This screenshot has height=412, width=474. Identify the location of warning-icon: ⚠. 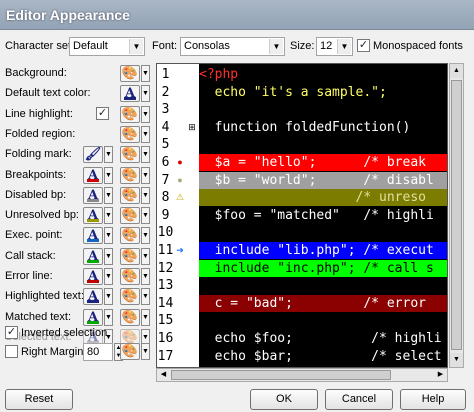
(180, 197).